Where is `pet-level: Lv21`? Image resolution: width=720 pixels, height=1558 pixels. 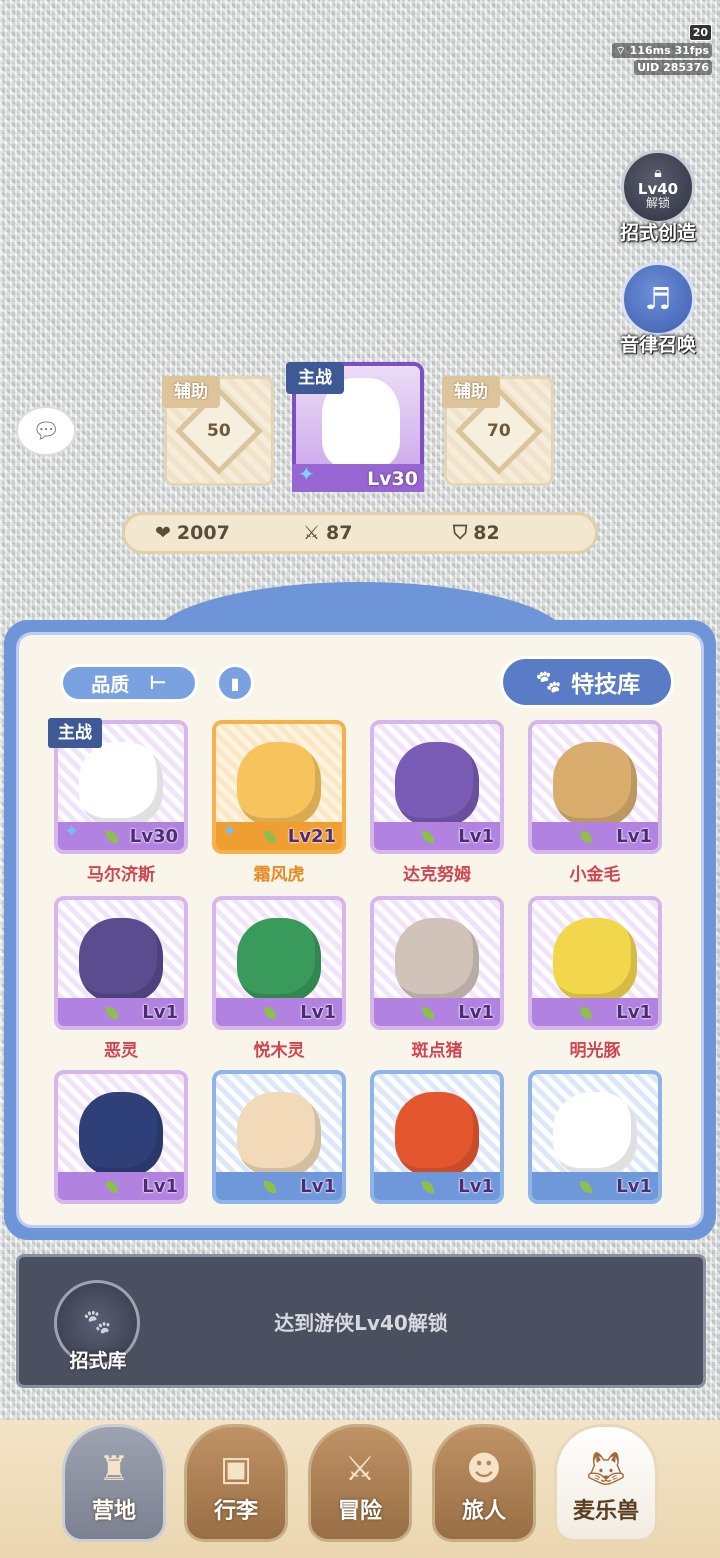
pet-level: Lv21 is located at coordinates (311, 836).